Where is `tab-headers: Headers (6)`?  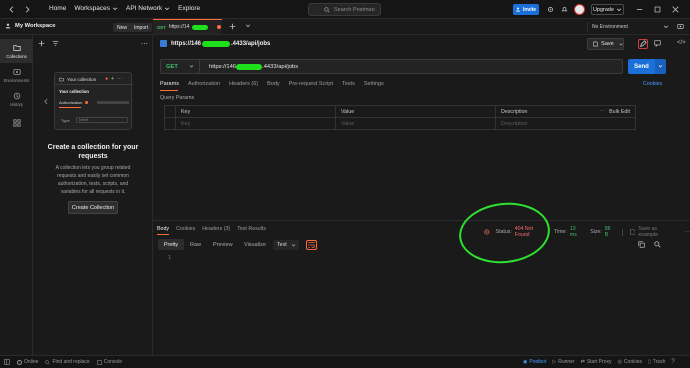
tab-headers: Headers (6) is located at coordinates (243, 84).